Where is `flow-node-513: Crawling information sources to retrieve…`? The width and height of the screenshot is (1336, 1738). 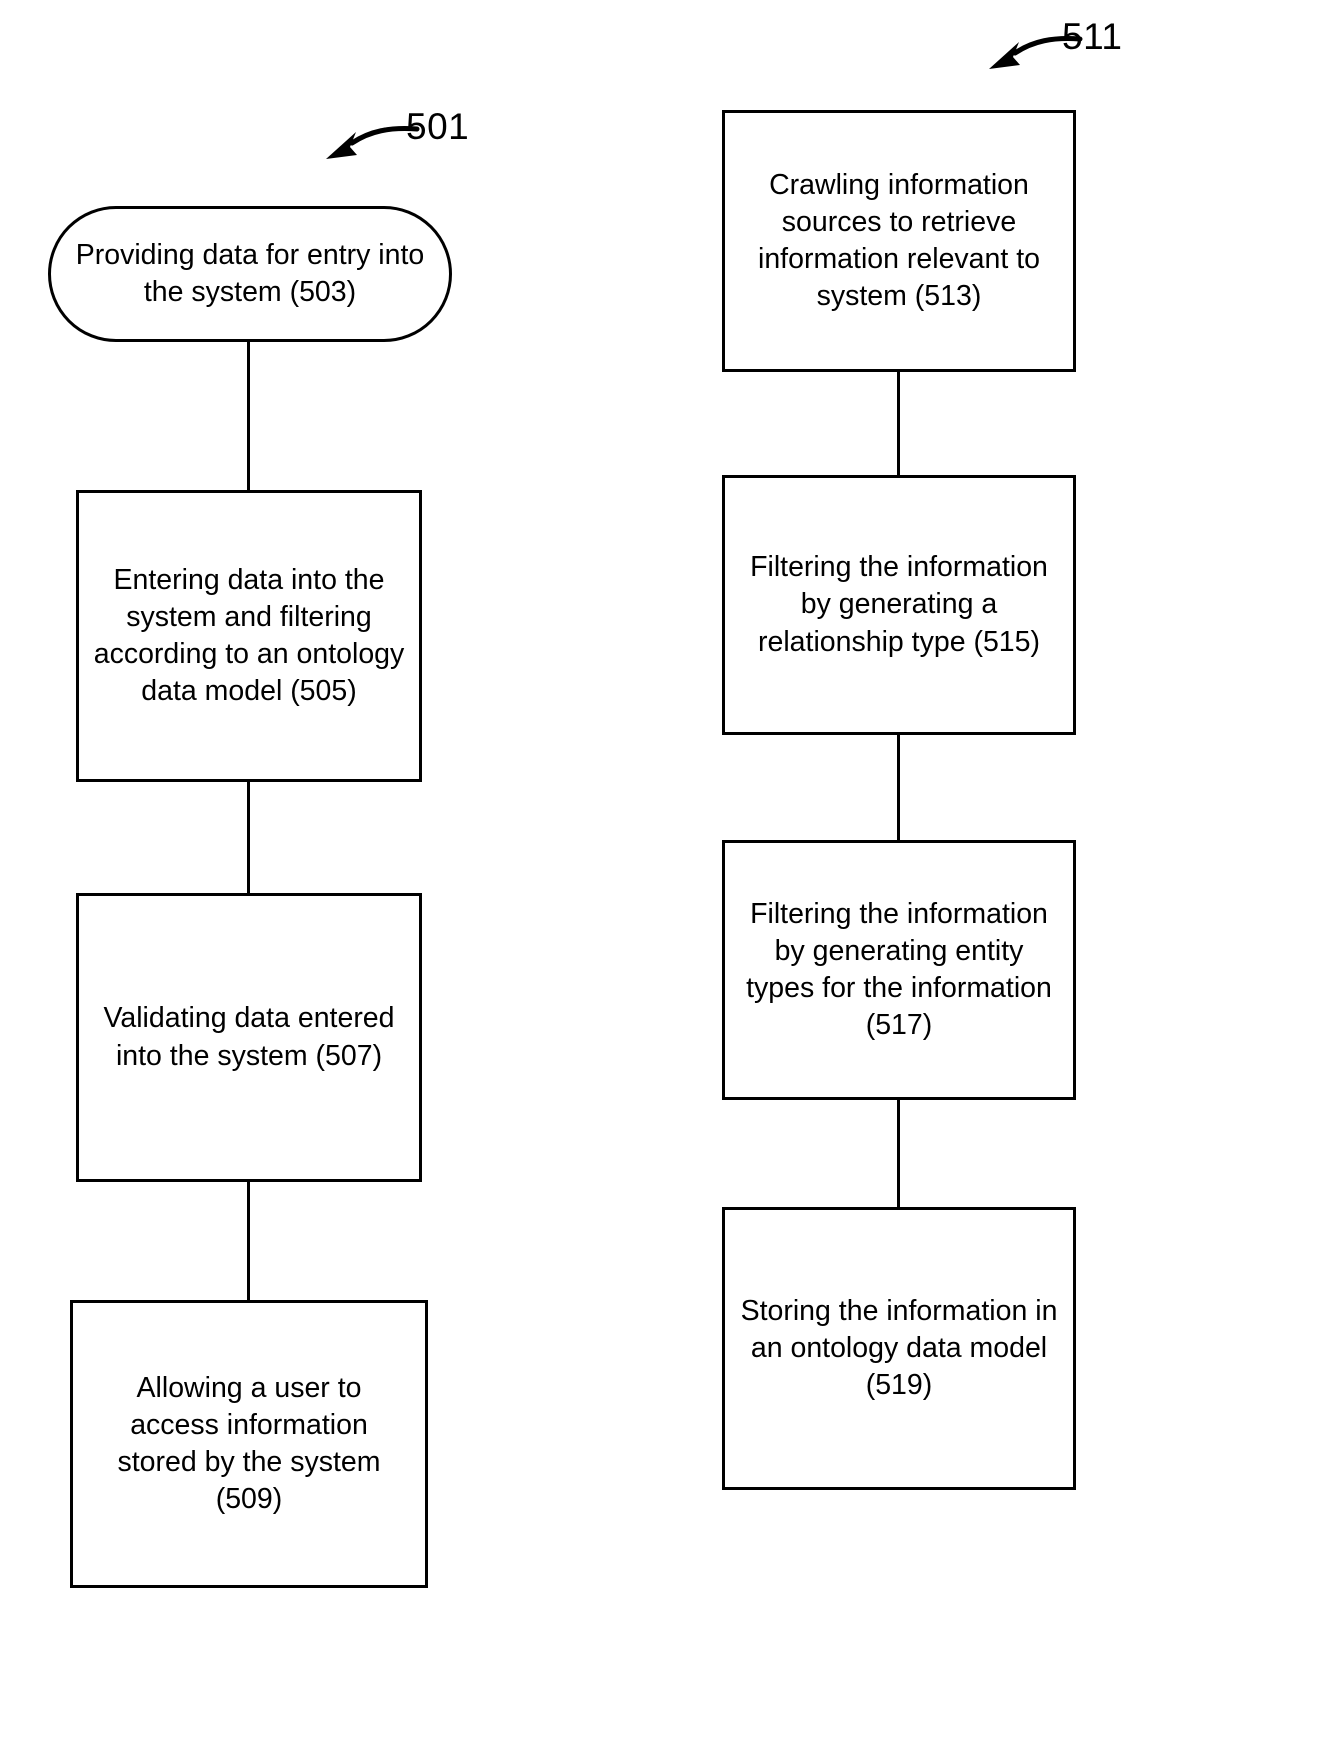
flow-node-513: Crawling information sources to retrieve… is located at coordinates (899, 241).